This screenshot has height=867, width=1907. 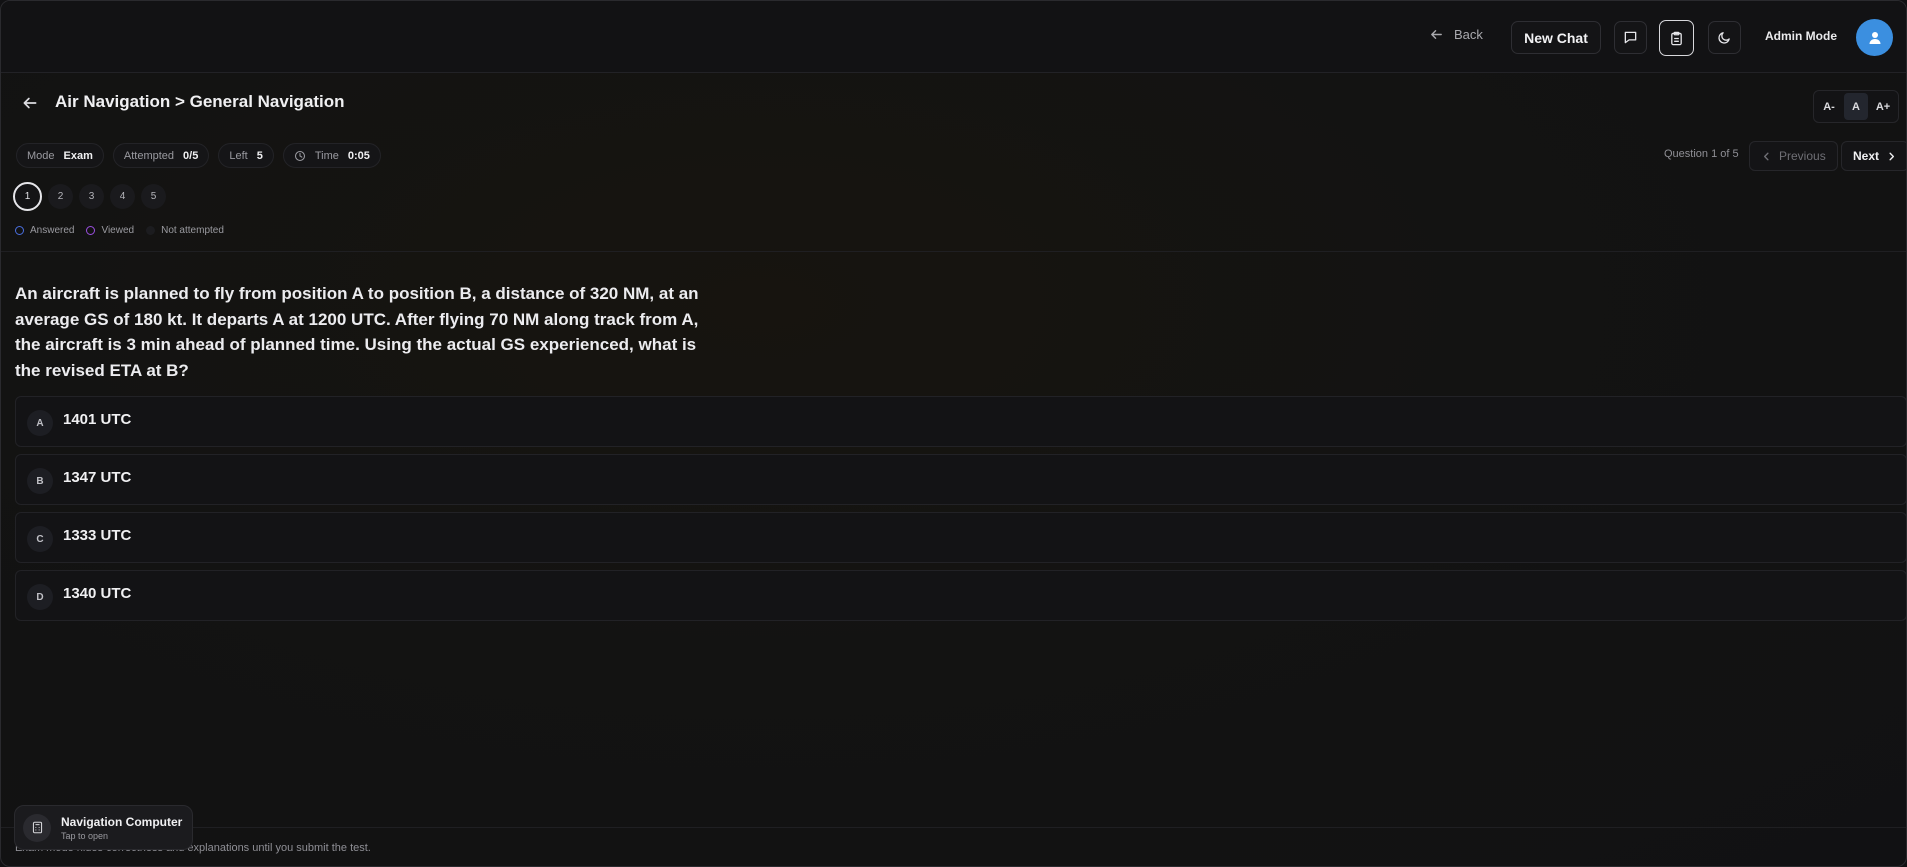 What do you see at coordinates (97, 593) in the screenshot?
I see `option-text: 1340 UTC` at bounding box center [97, 593].